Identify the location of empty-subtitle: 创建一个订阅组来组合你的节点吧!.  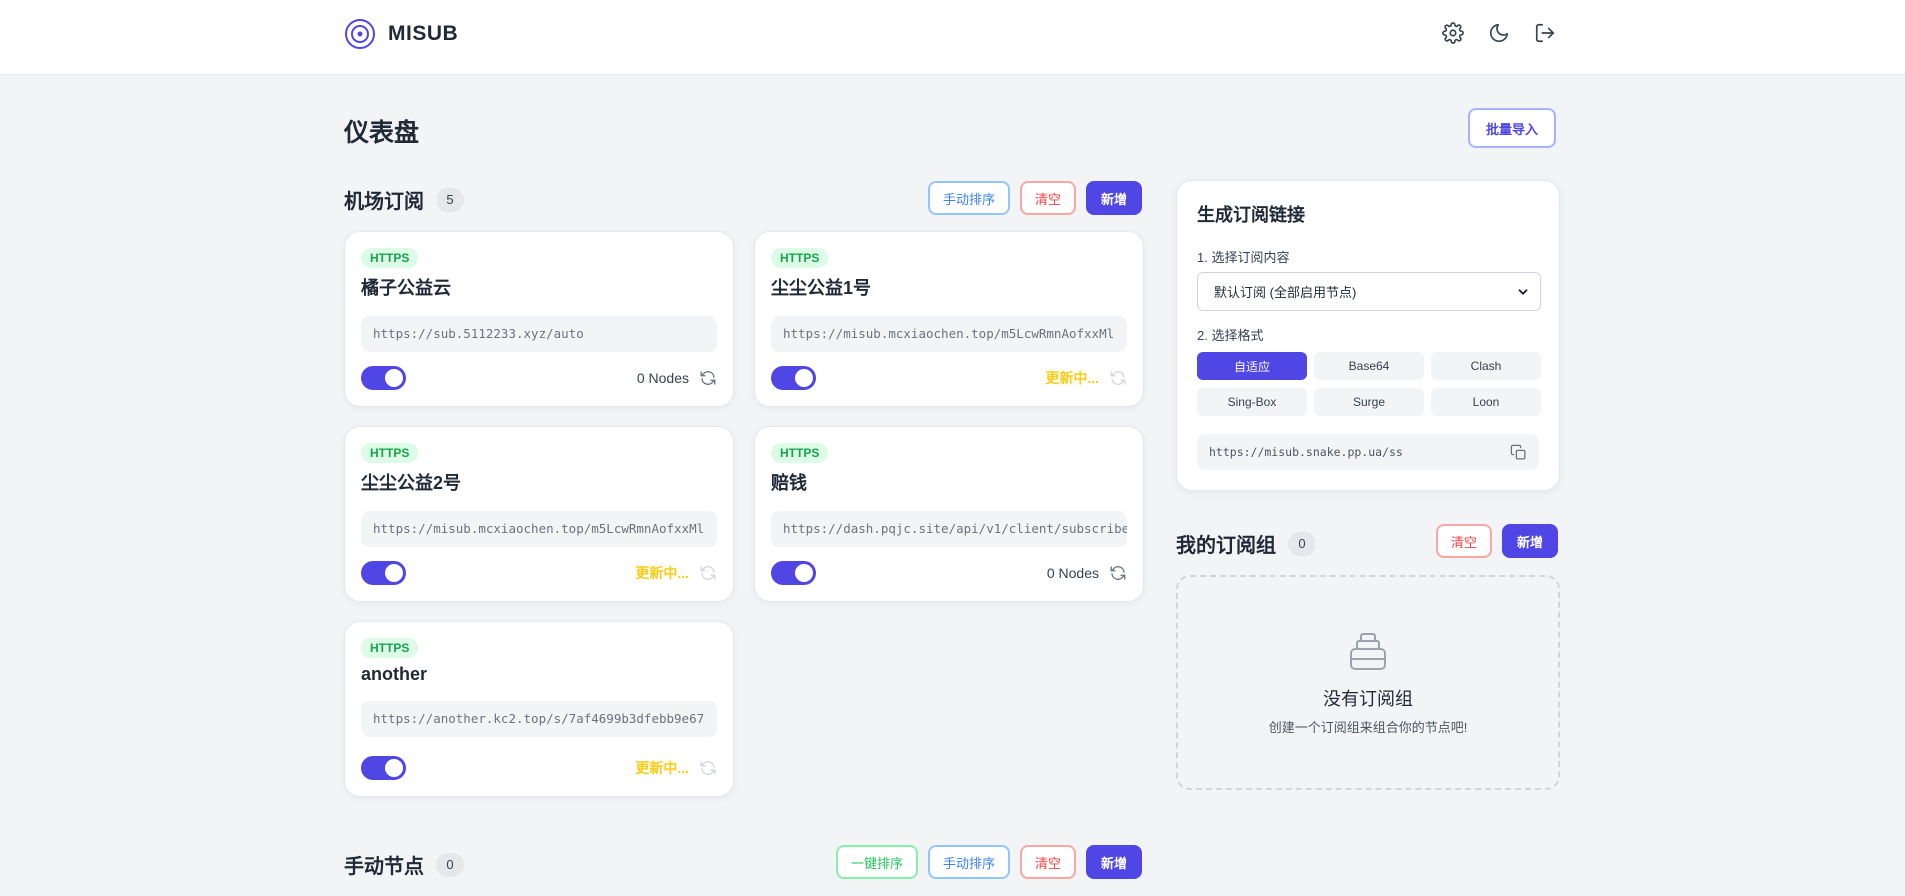
(1368, 727).